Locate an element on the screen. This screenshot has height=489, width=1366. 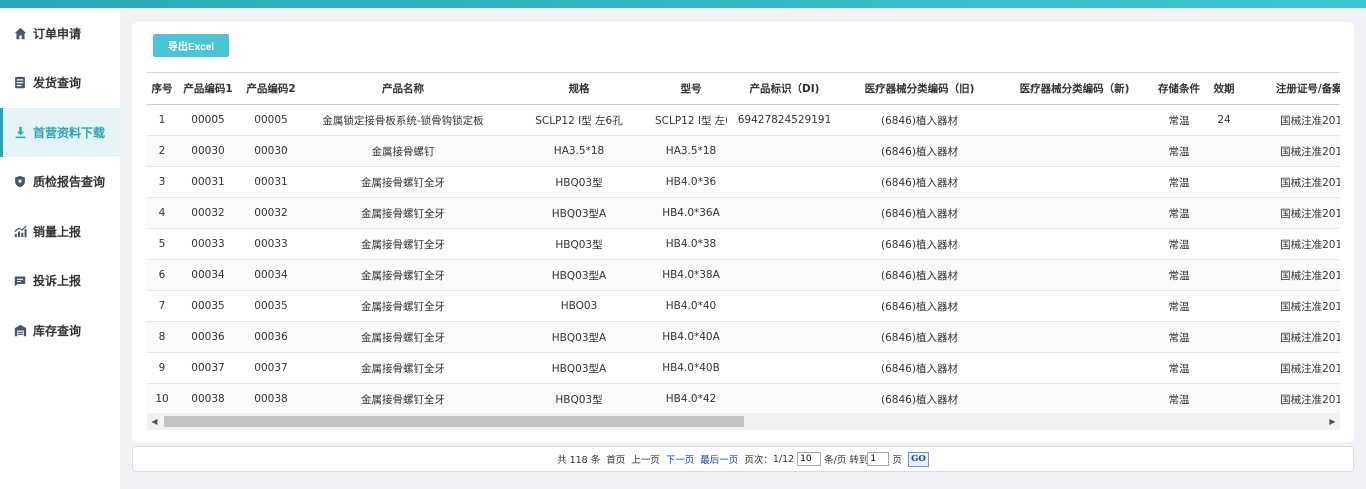
shield-icon is located at coordinates (20, 182).